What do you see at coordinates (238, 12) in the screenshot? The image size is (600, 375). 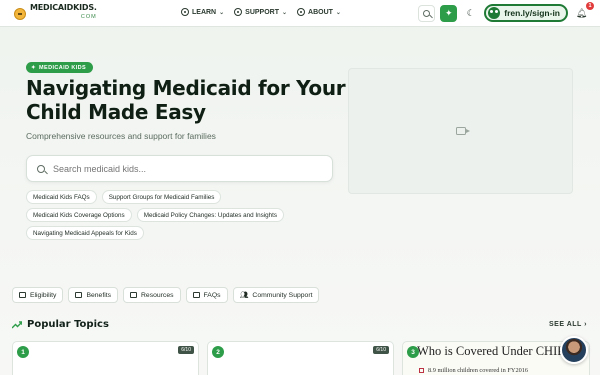 I see `lifebuoy-icon` at bounding box center [238, 12].